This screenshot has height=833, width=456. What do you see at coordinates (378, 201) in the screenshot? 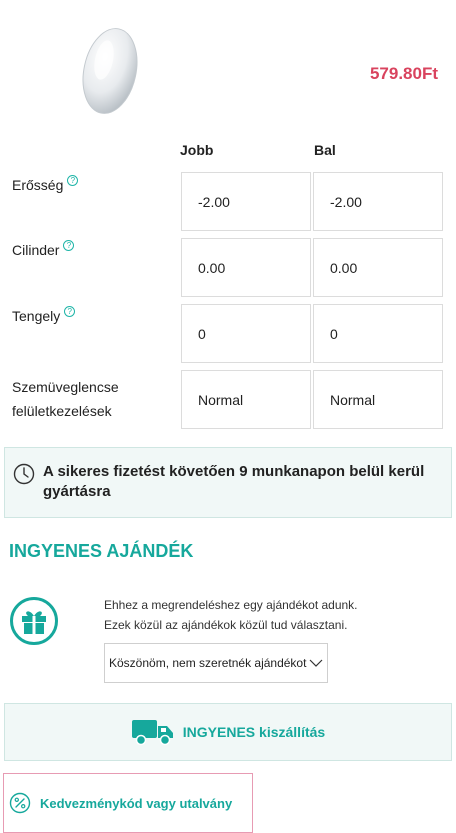
I see `strength-left-field: -2.00` at bounding box center [378, 201].